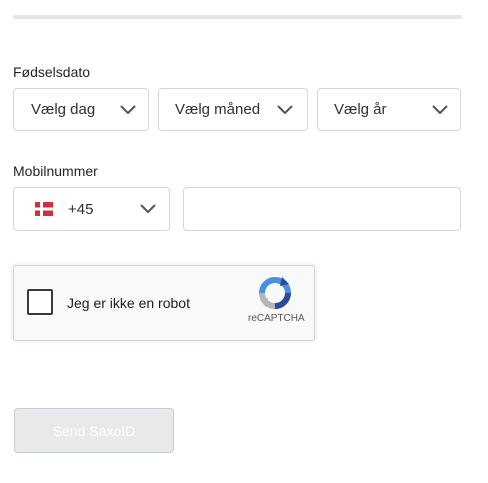  Describe the element at coordinates (389, 109) in the screenshot. I see `year-select: Vælg år` at that location.